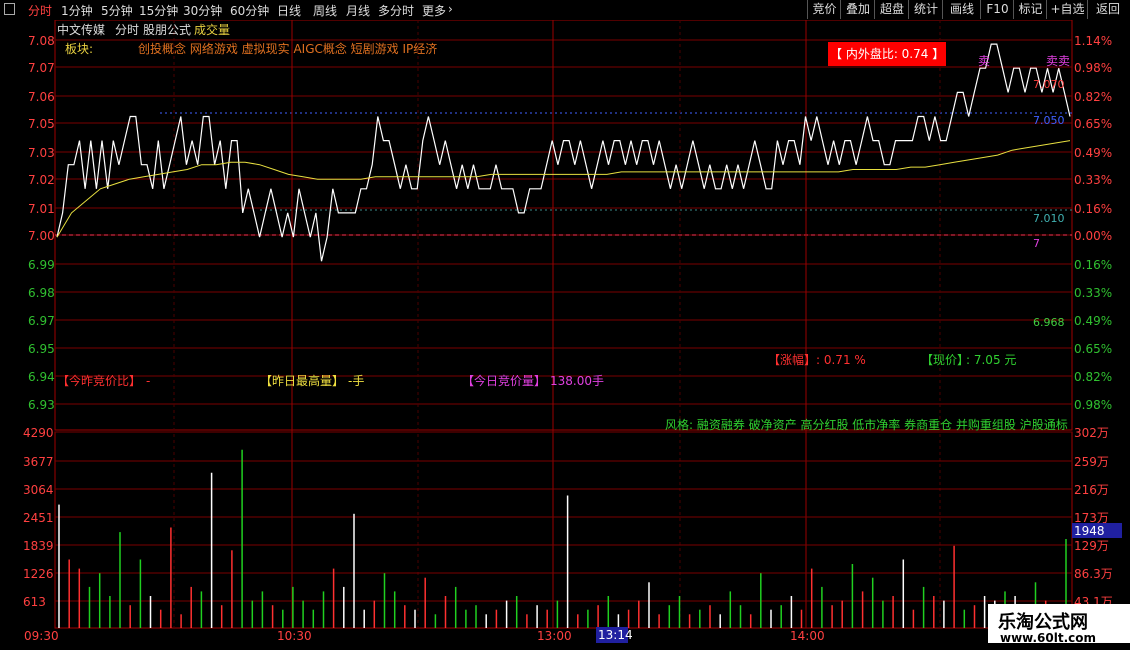  I want to click on volume-right-label: 302万, so click(1091, 433).